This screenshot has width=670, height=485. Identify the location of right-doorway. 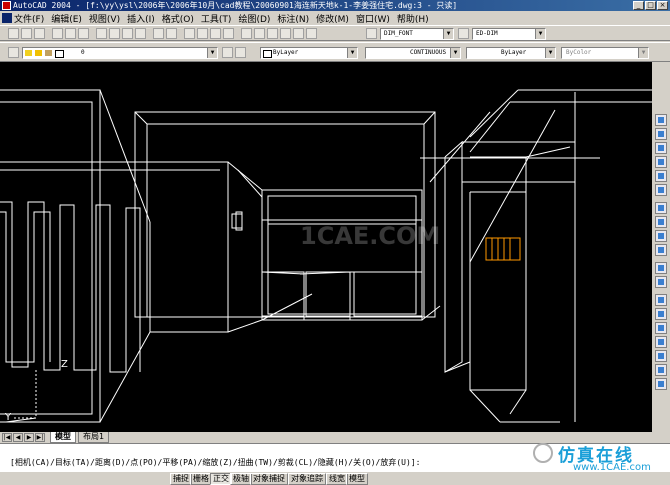
(498, 291).